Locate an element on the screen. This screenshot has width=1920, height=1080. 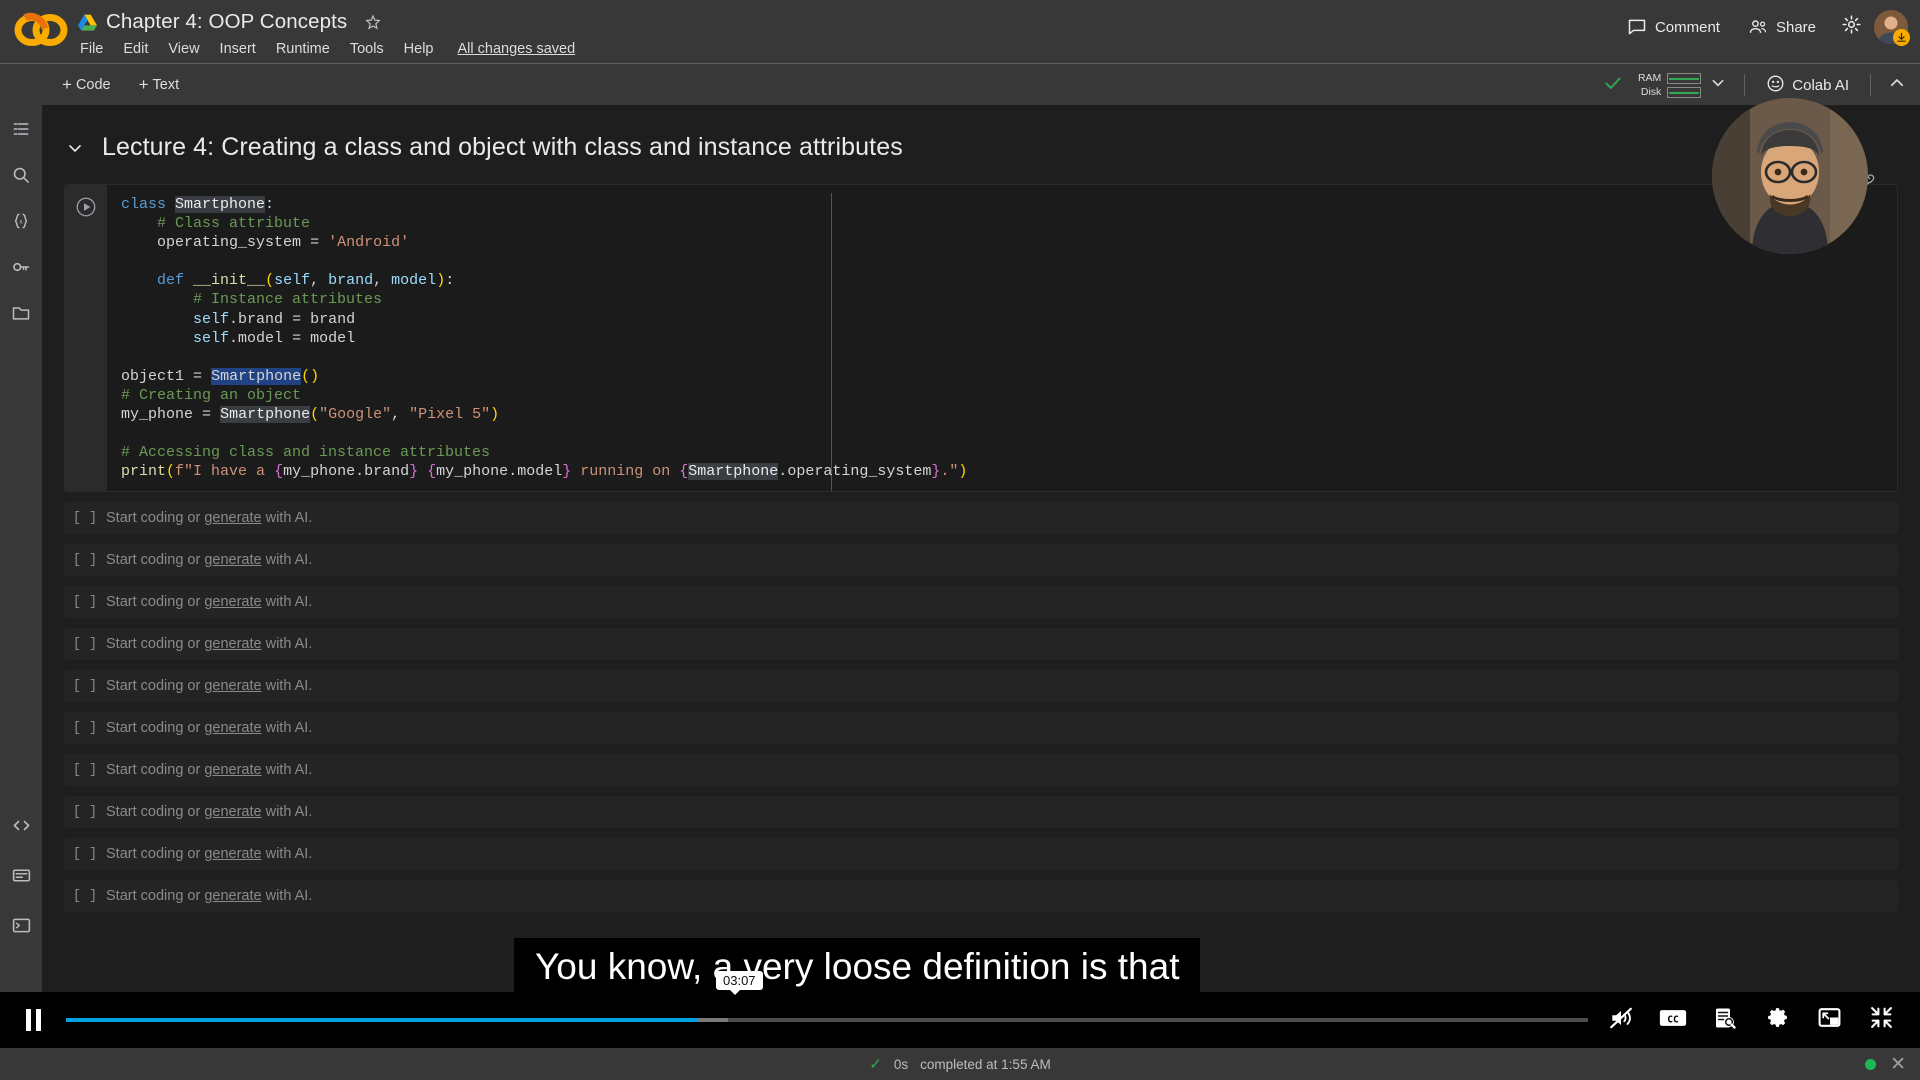
command-palette-icon is located at coordinates (21, 878).